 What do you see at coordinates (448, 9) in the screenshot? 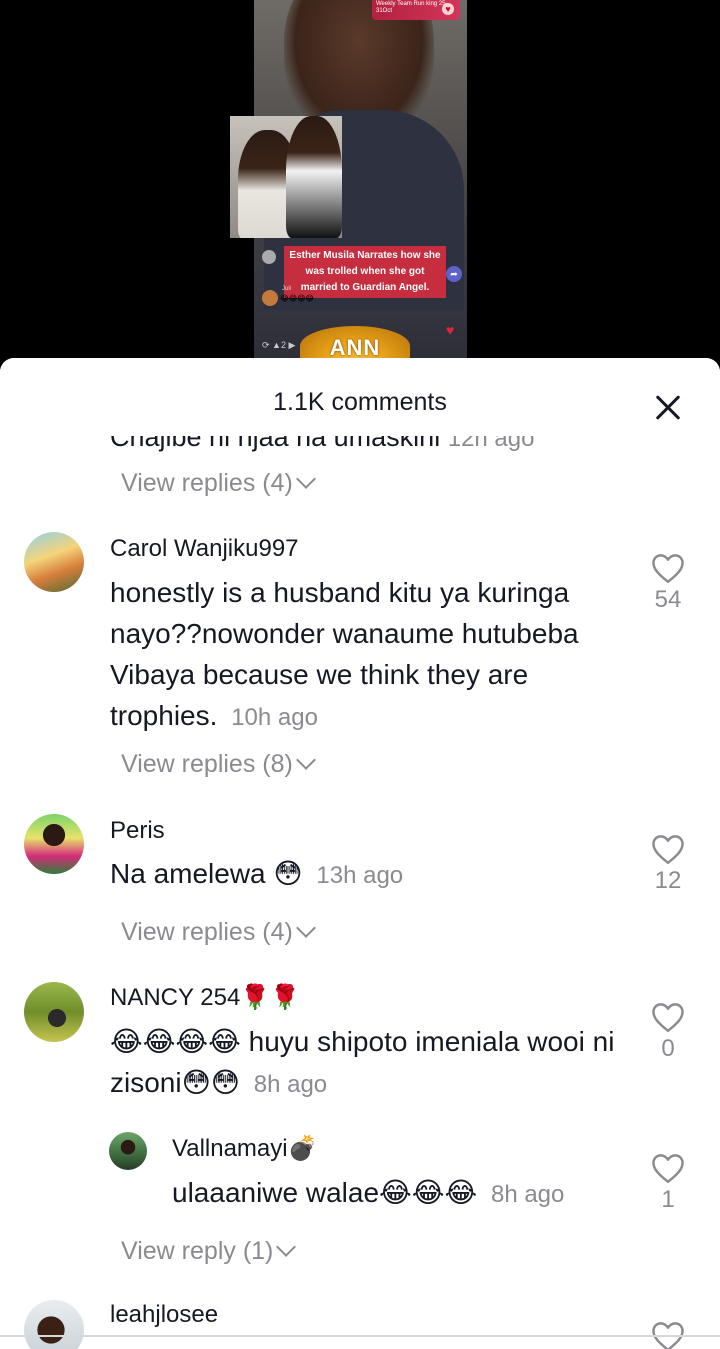
I see `badge-heart-icon: ♥` at bounding box center [448, 9].